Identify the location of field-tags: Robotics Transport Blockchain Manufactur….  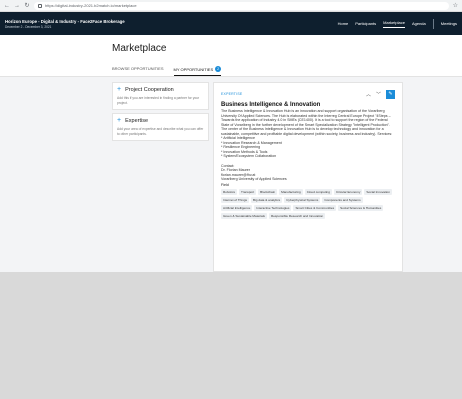
(308, 203).